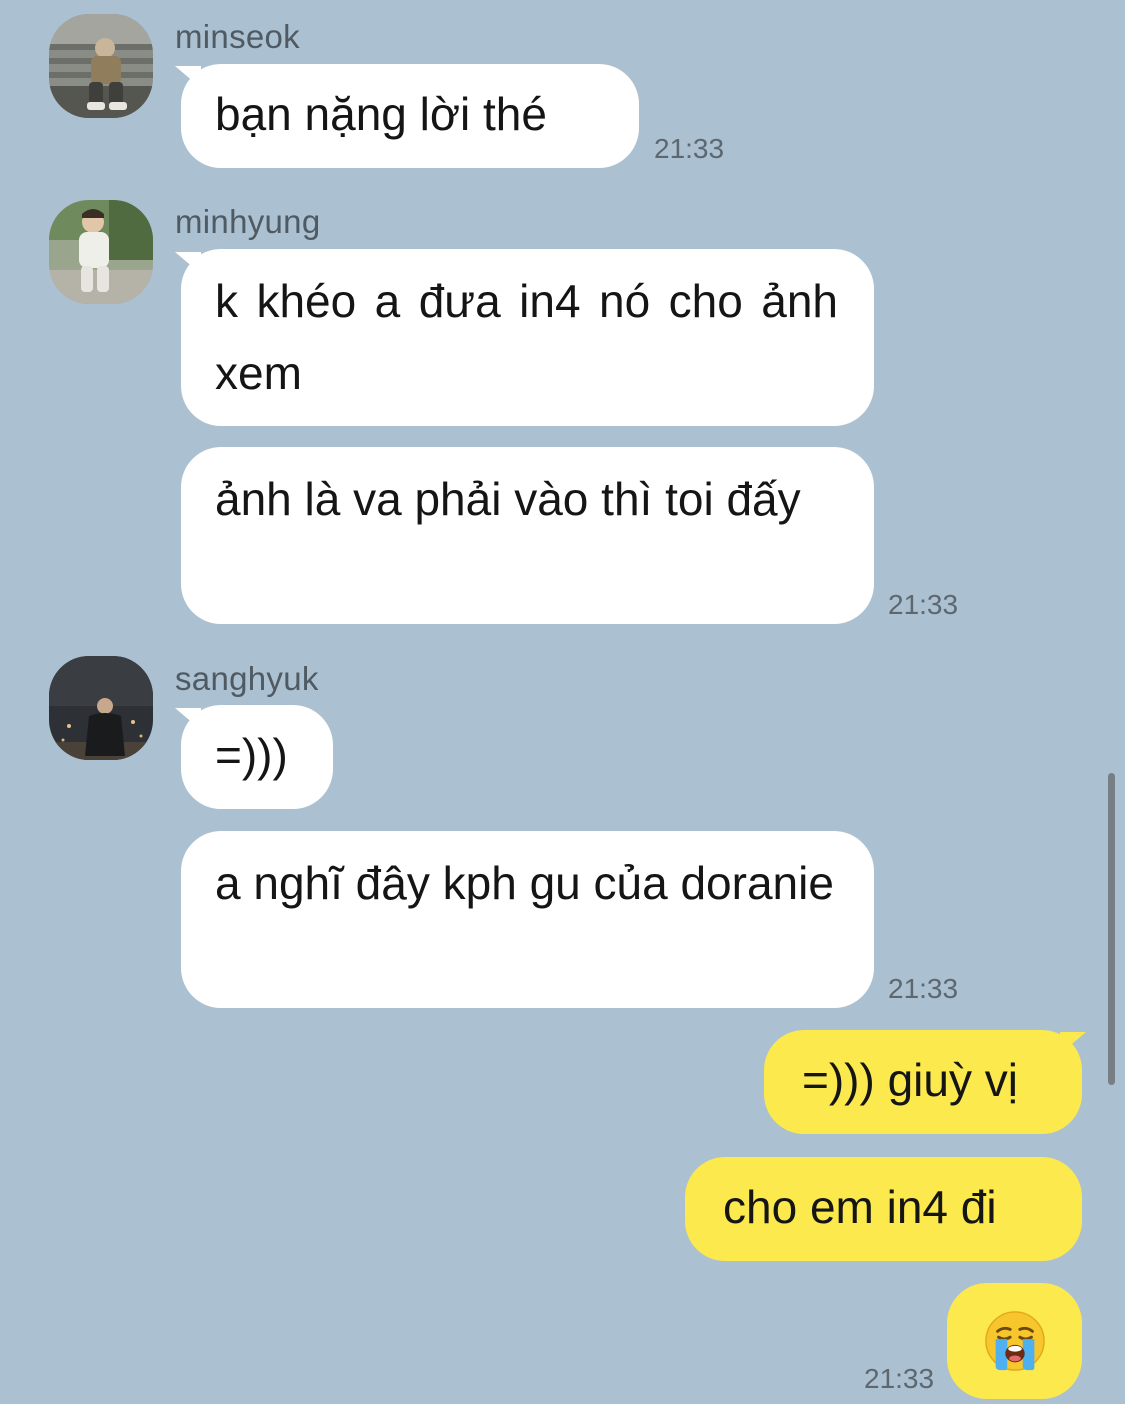  I want to click on my-message-bubble: =))) giuỳ vị, so click(923, 1082).